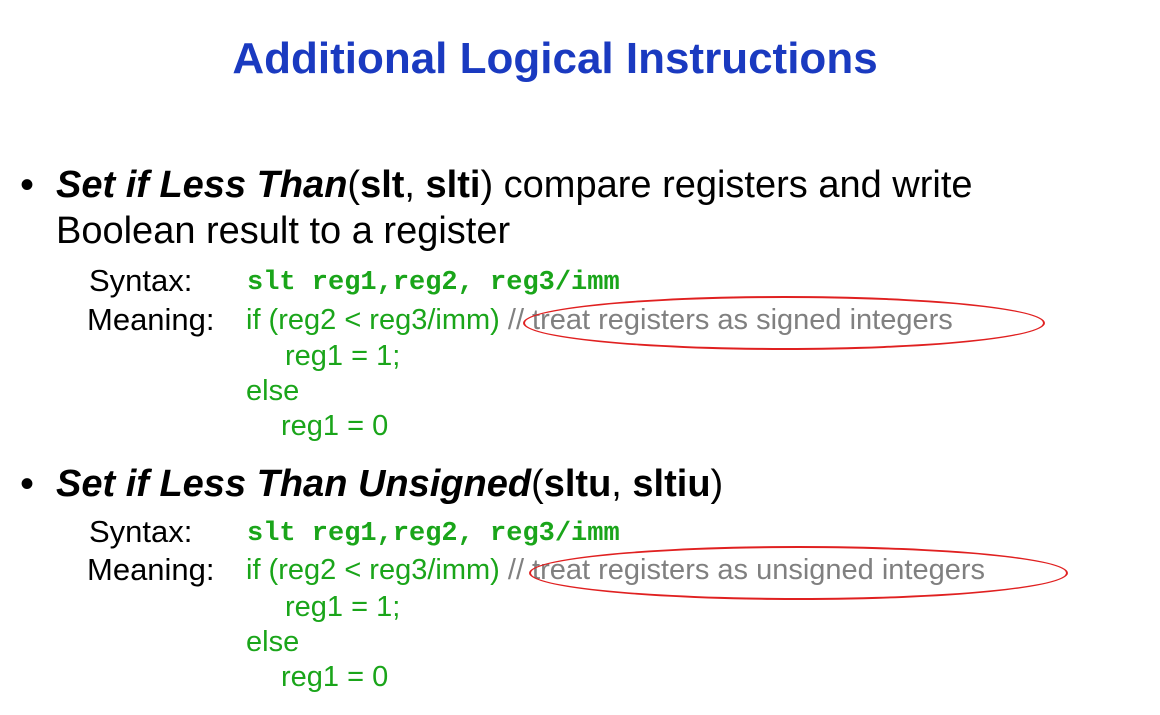 This screenshot has width=1160, height=715. Describe the element at coordinates (555, 58) in the screenshot. I see `slide-title: Additional Logical Instructions` at that location.